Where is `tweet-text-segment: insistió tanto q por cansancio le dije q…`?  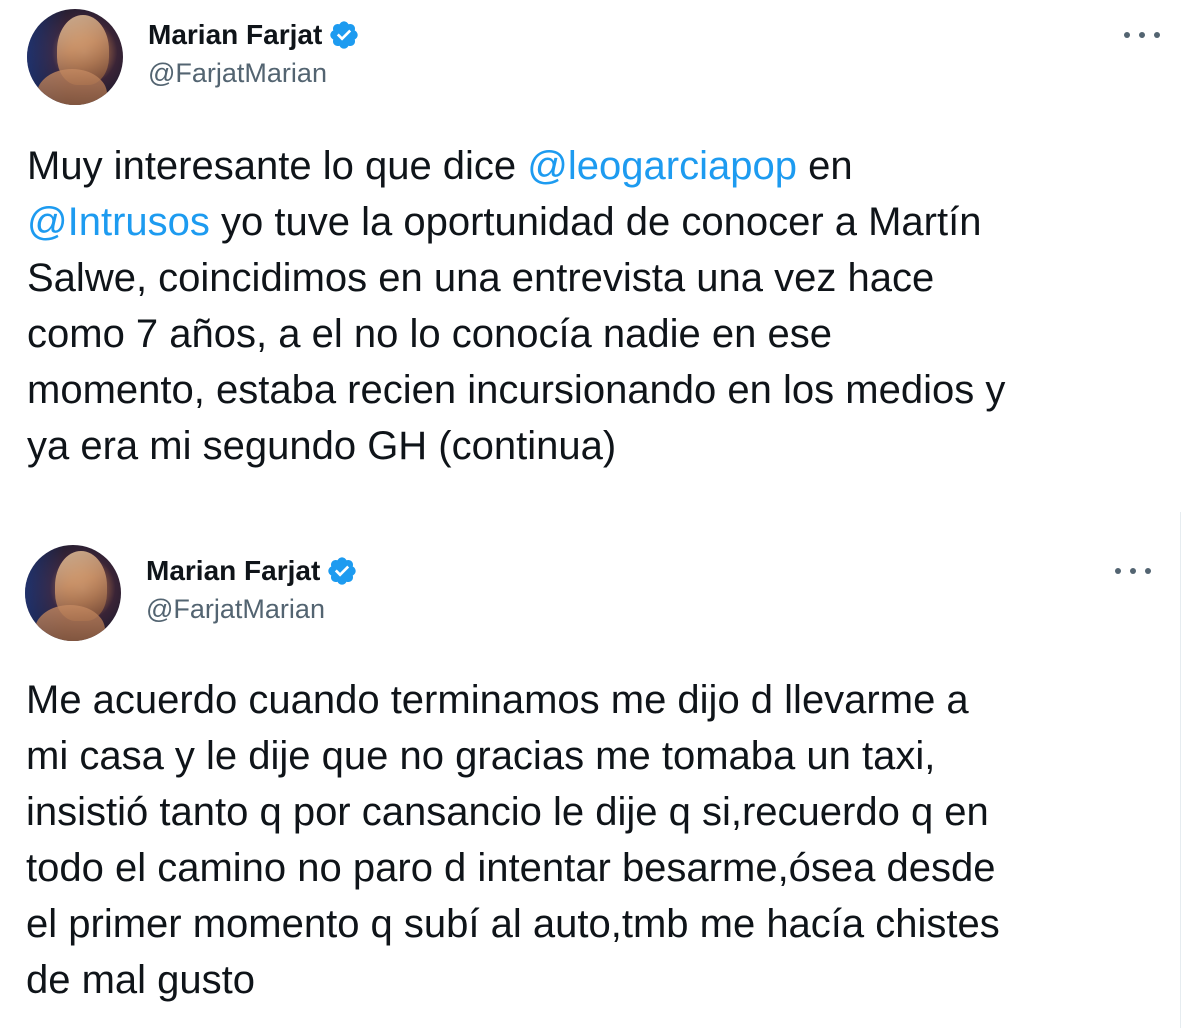 tweet-text-segment: insistió tanto q por cansancio le dije q… is located at coordinates (507, 812).